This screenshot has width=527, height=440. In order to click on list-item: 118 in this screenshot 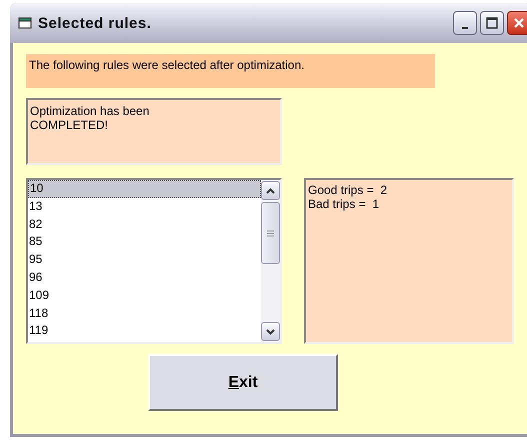, I will do `click(144, 313)`.